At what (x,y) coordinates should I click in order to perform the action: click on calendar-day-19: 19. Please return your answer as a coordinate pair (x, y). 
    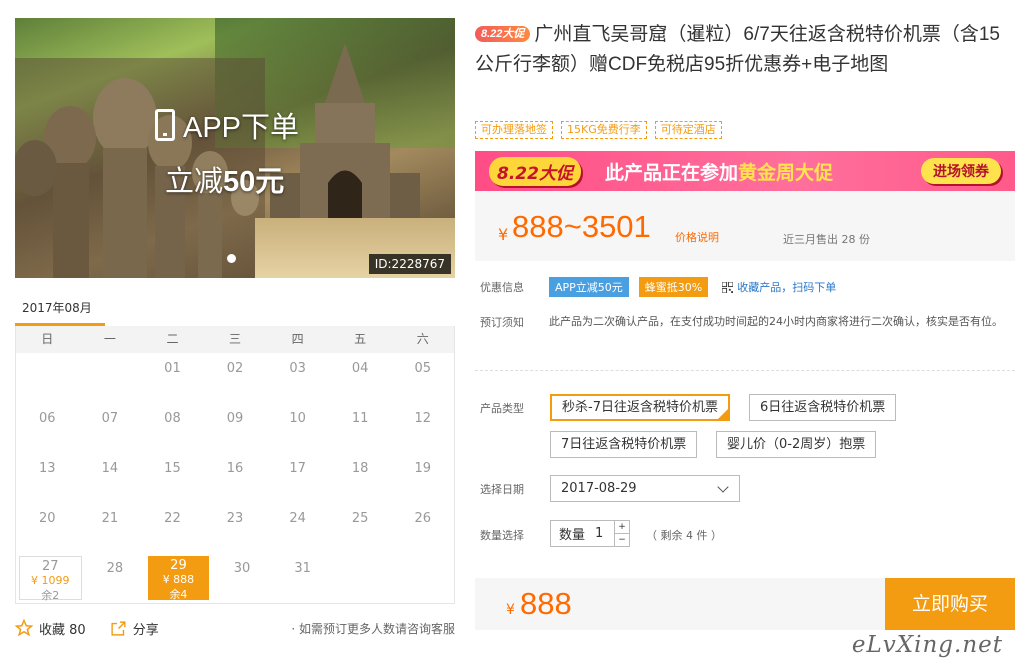
    Looking at the image, I should click on (422, 478).